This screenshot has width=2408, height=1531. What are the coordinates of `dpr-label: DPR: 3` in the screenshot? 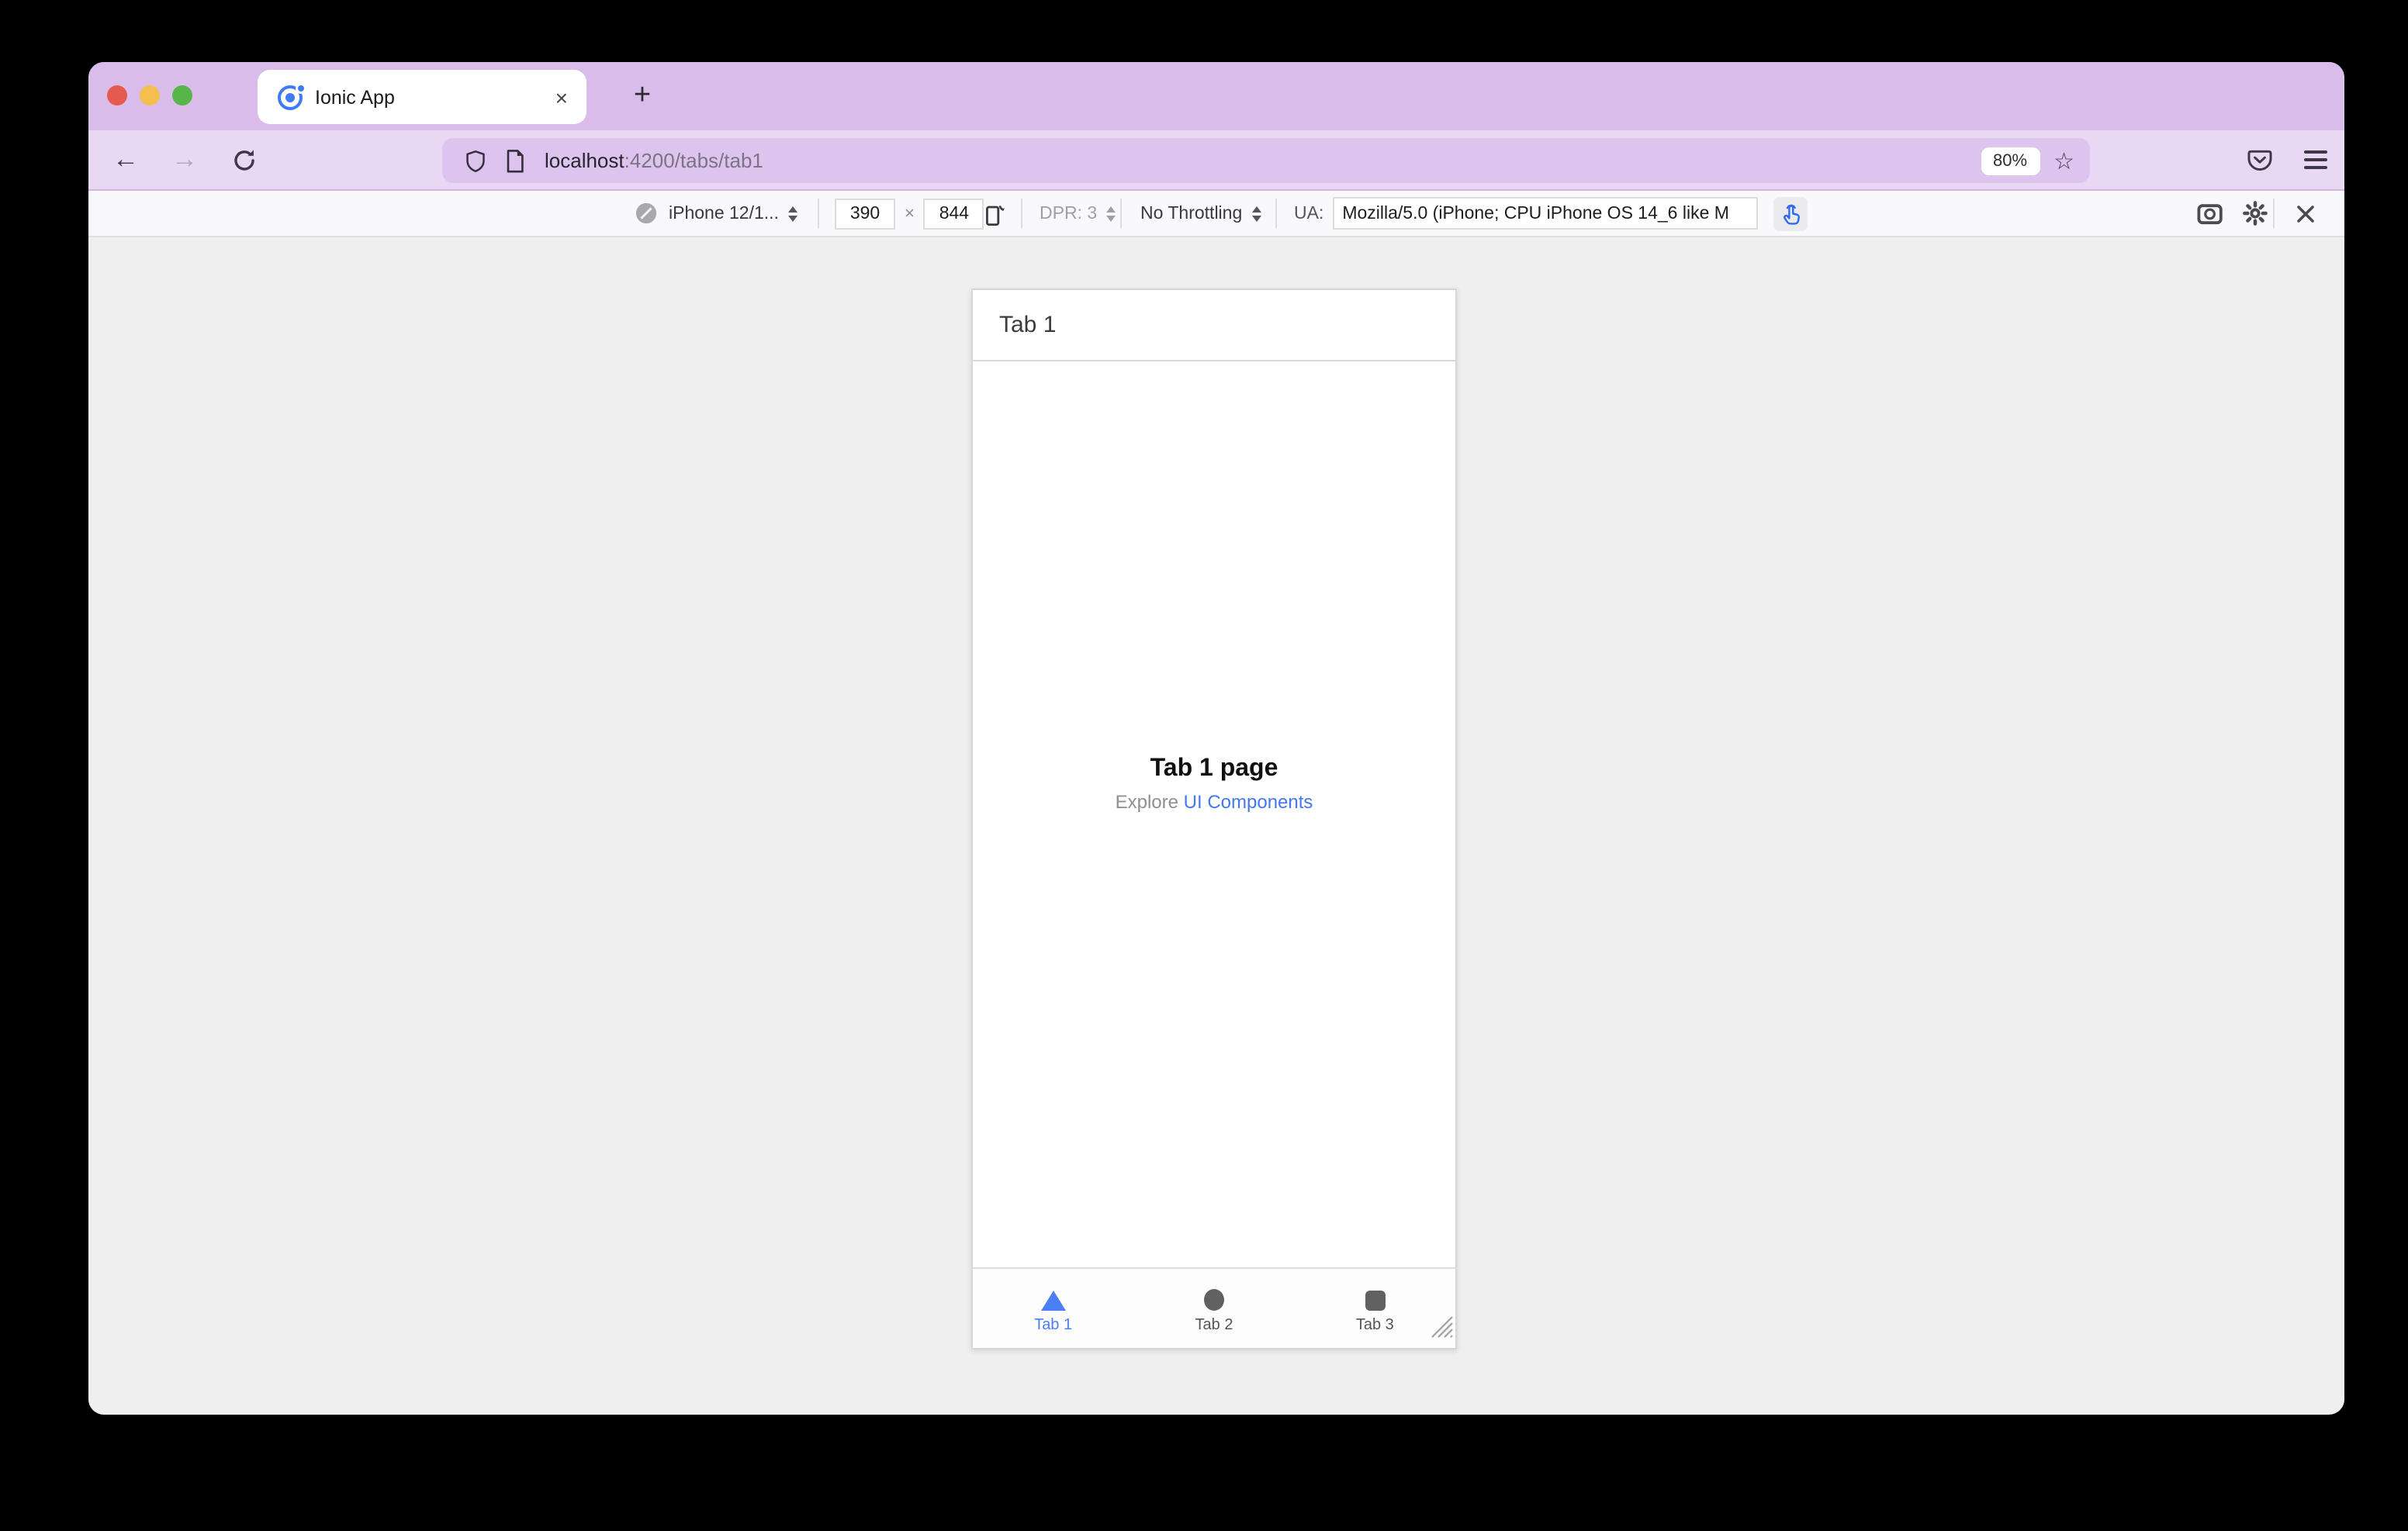 It's located at (1069, 213).